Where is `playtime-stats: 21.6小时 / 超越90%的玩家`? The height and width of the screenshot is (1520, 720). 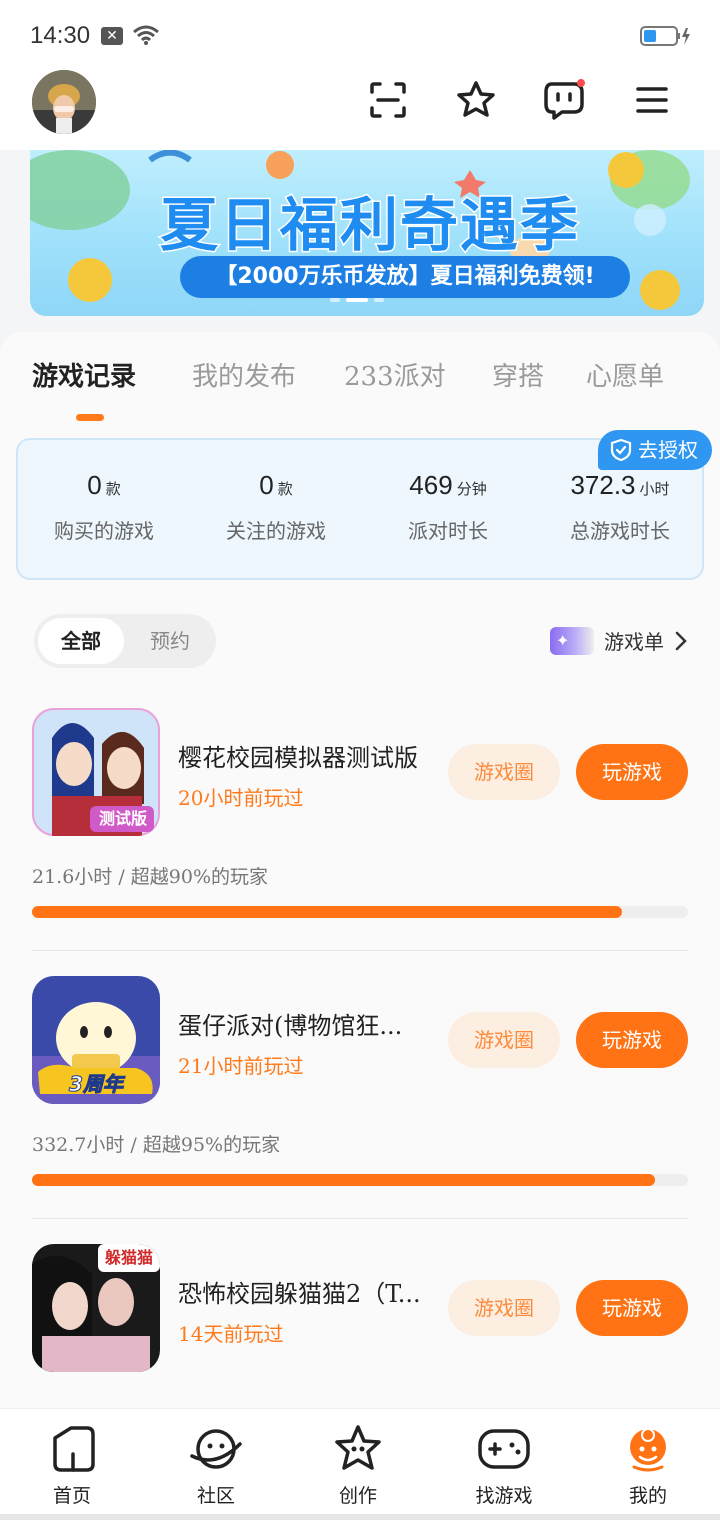 playtime-stats: 21.6小时 / 超越90%的玩家 is located at coordinates (150, 877).